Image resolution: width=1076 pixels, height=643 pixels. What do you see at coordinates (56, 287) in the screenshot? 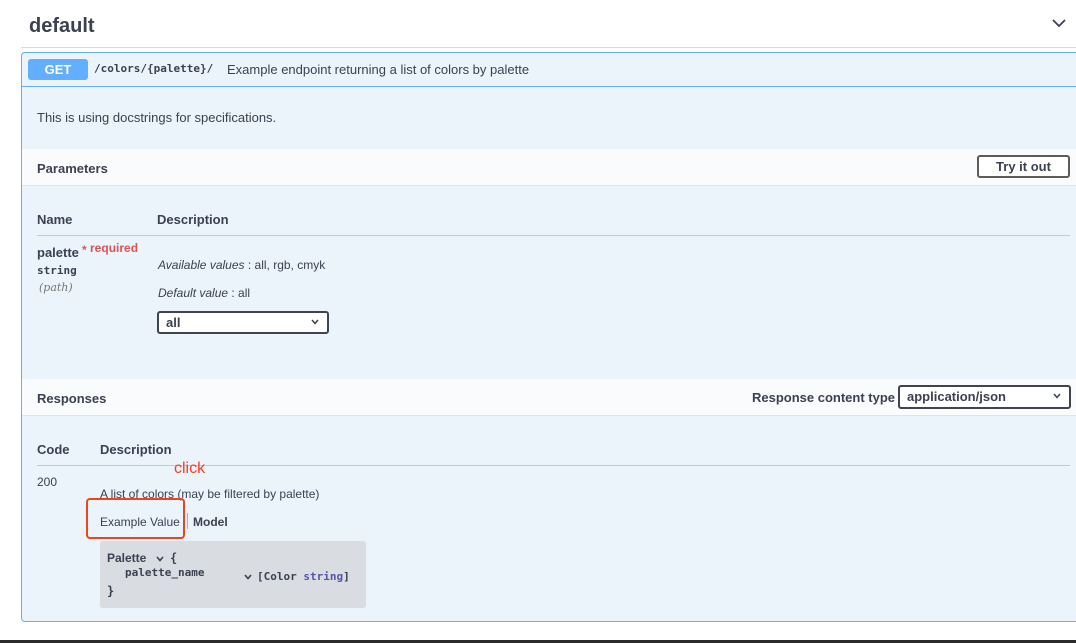
I see `param-location: (path)` at bounding box center [56, 287].